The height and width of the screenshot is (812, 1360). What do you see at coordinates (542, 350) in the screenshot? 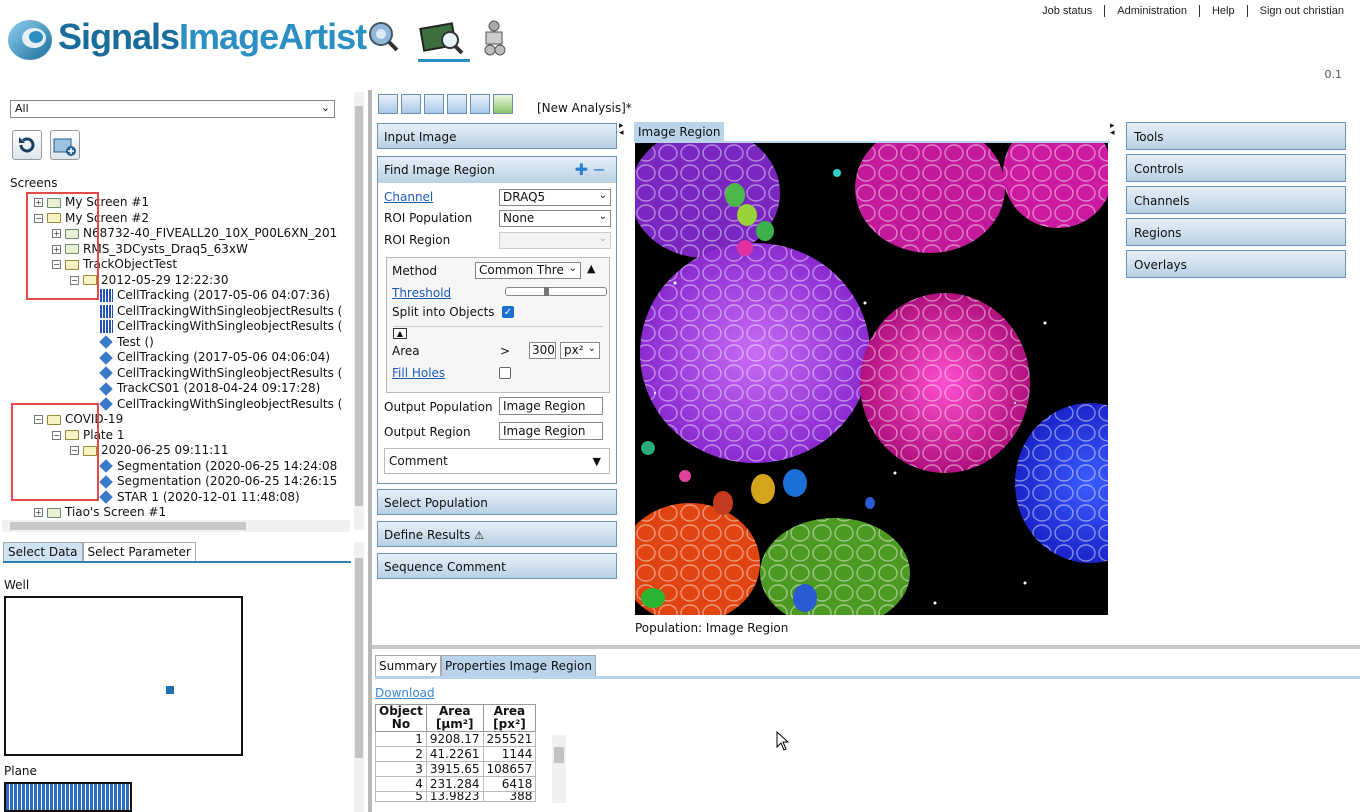
I see `area-value-input: 300` at bounding box center [542, 350].